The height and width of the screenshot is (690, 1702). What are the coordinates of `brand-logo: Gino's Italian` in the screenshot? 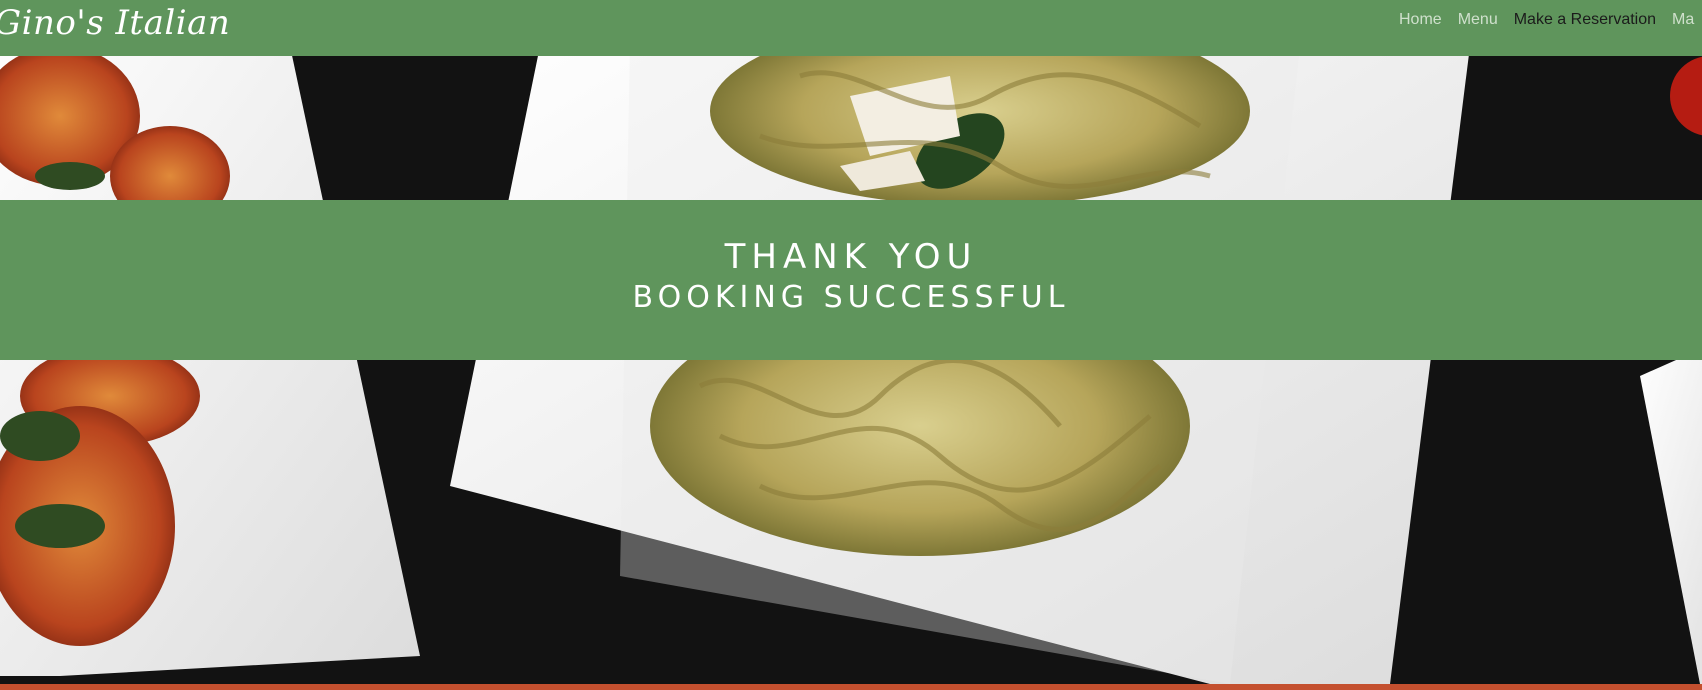 It's located at (115, 23).